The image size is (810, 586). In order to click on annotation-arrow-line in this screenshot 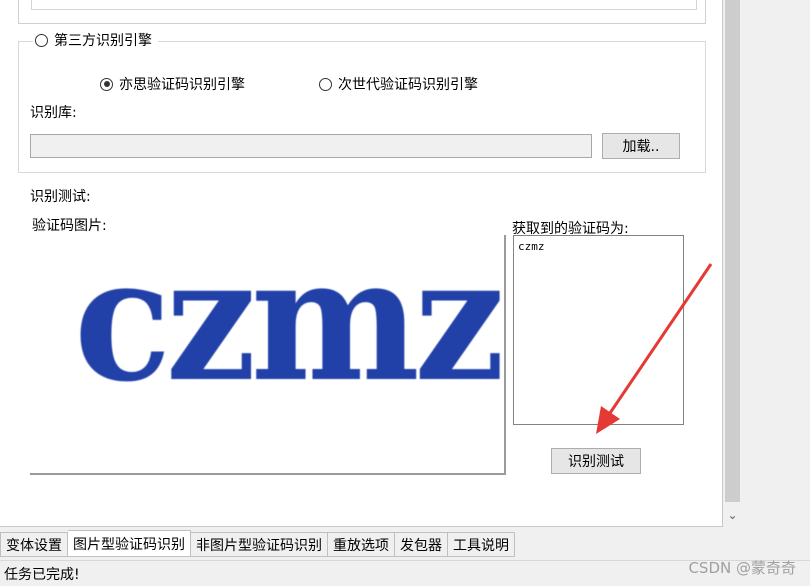, I will do `click(659, 340)`.